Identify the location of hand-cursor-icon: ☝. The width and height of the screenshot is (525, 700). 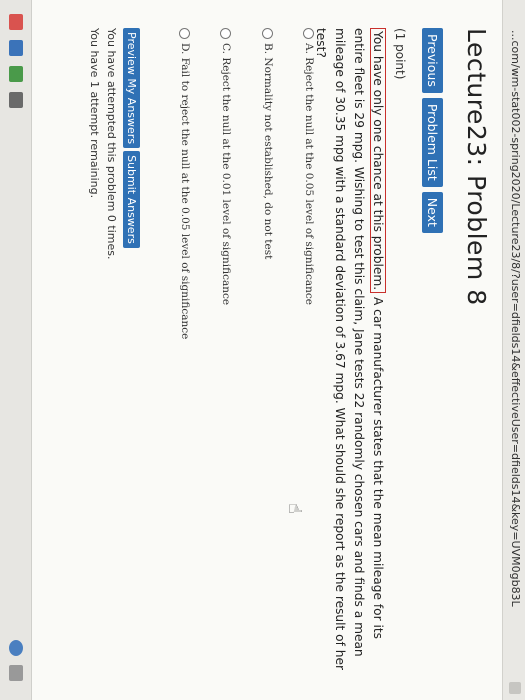
(294, 508).